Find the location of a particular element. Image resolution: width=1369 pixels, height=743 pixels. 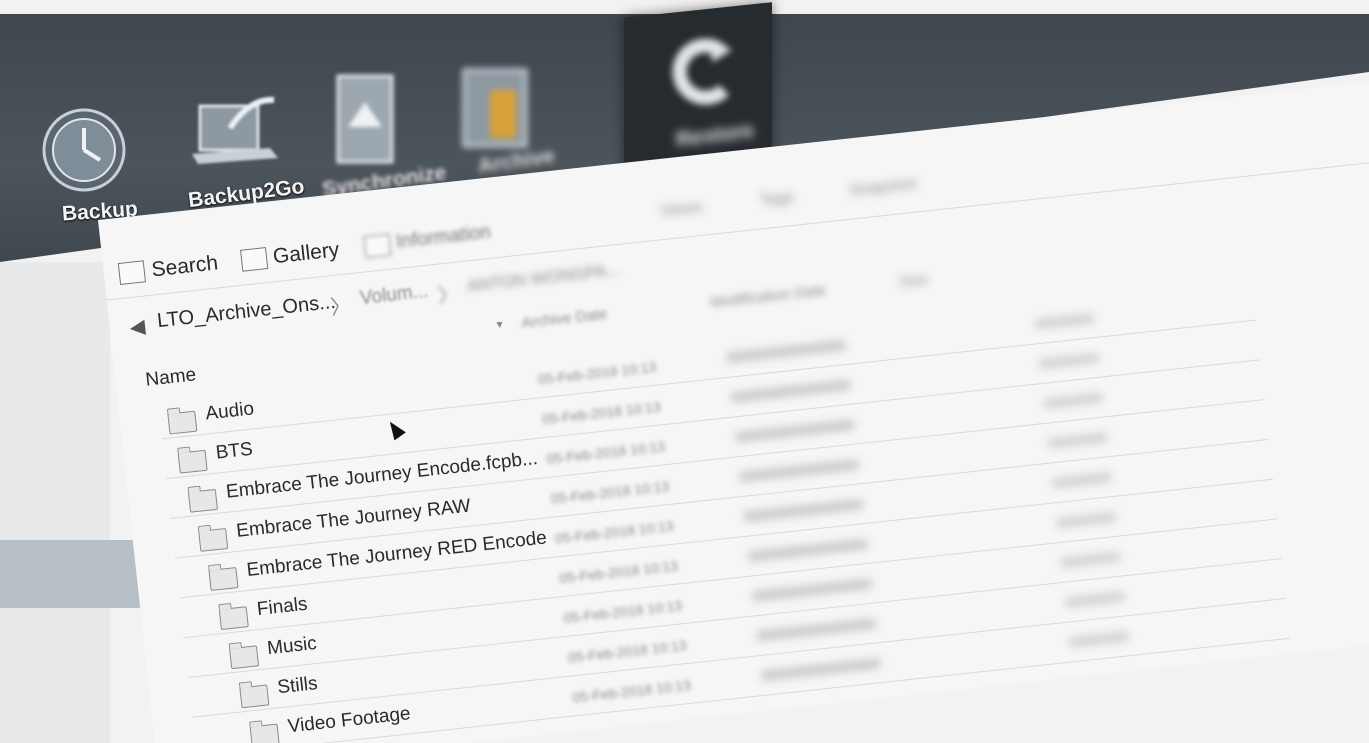

view-option-2: Tags is located at coordinates (777, 200).